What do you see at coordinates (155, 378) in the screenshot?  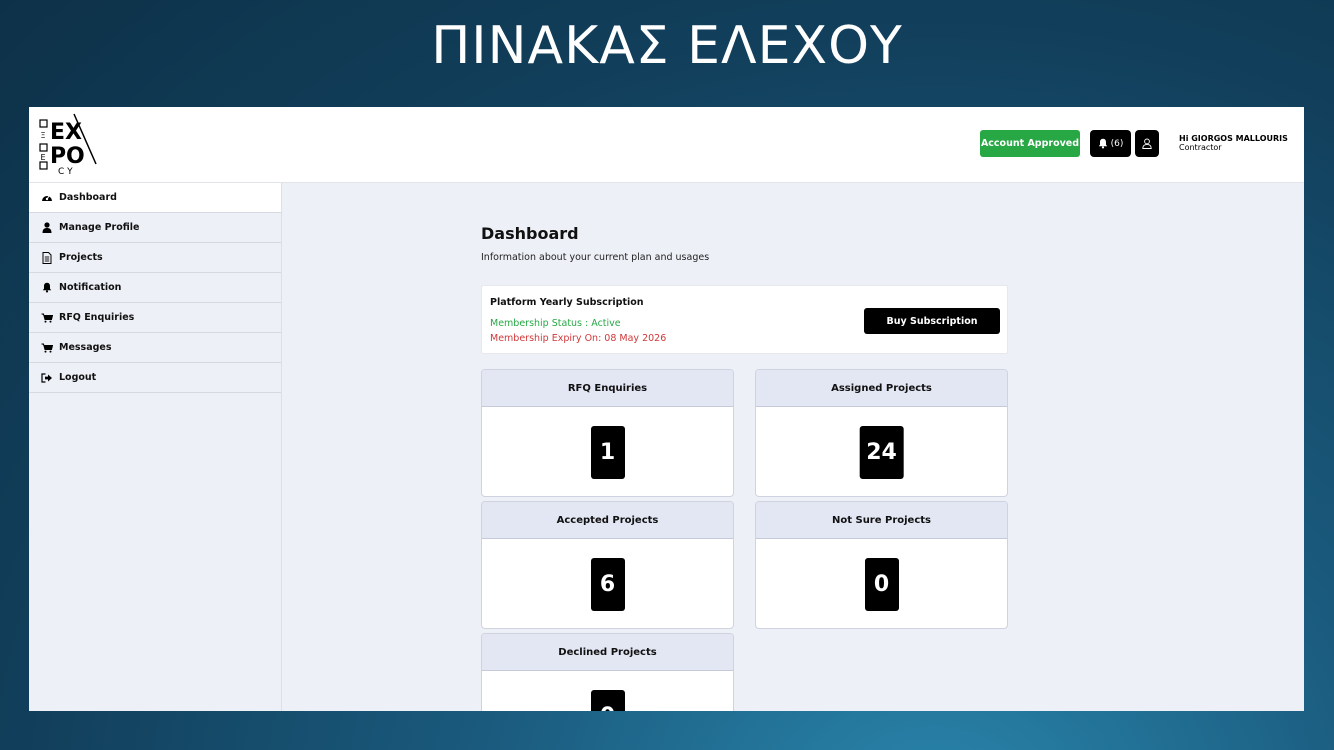 I see `sidebar-item-logout: Logout` at bounding box center [155, 378].